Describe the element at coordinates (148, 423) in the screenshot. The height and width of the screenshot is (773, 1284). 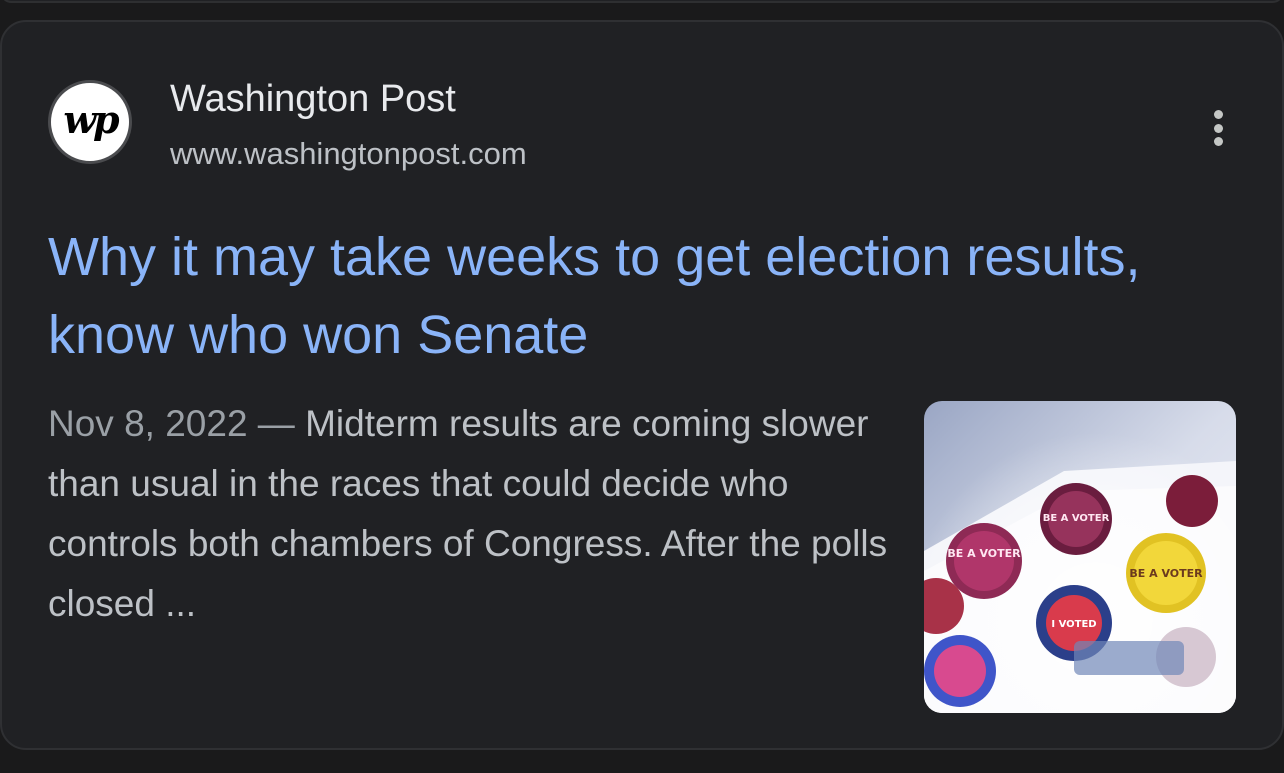
I see `result-date: Nov 8, 2022` at that location.